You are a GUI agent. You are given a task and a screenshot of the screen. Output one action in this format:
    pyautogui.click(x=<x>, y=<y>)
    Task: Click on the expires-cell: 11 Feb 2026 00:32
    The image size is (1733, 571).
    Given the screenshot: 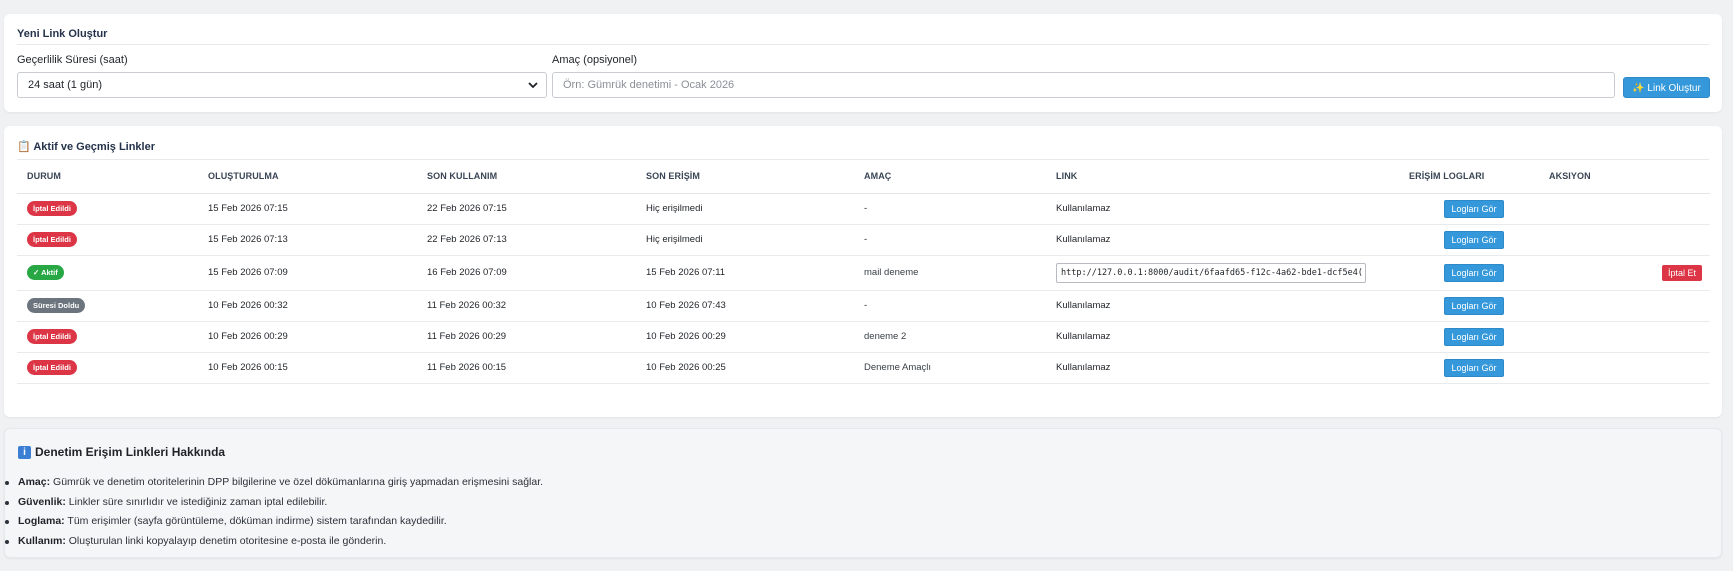 What is the action you would take?
    pyautogui.click(x=526, y=306)
    